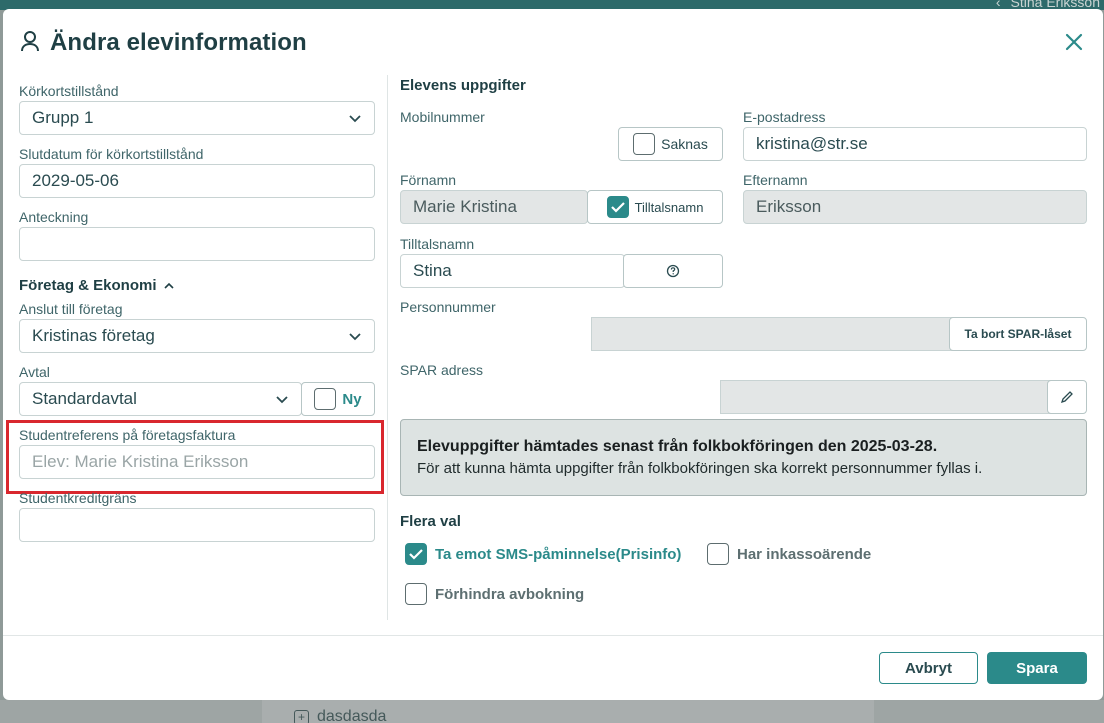 Image resolution: width=1104 pixels, height=723 pixels. What do you see at coordinates (430, 521) in the screenshot?
I see `more-options-title: Flera val` at bounding box center [430, 521].